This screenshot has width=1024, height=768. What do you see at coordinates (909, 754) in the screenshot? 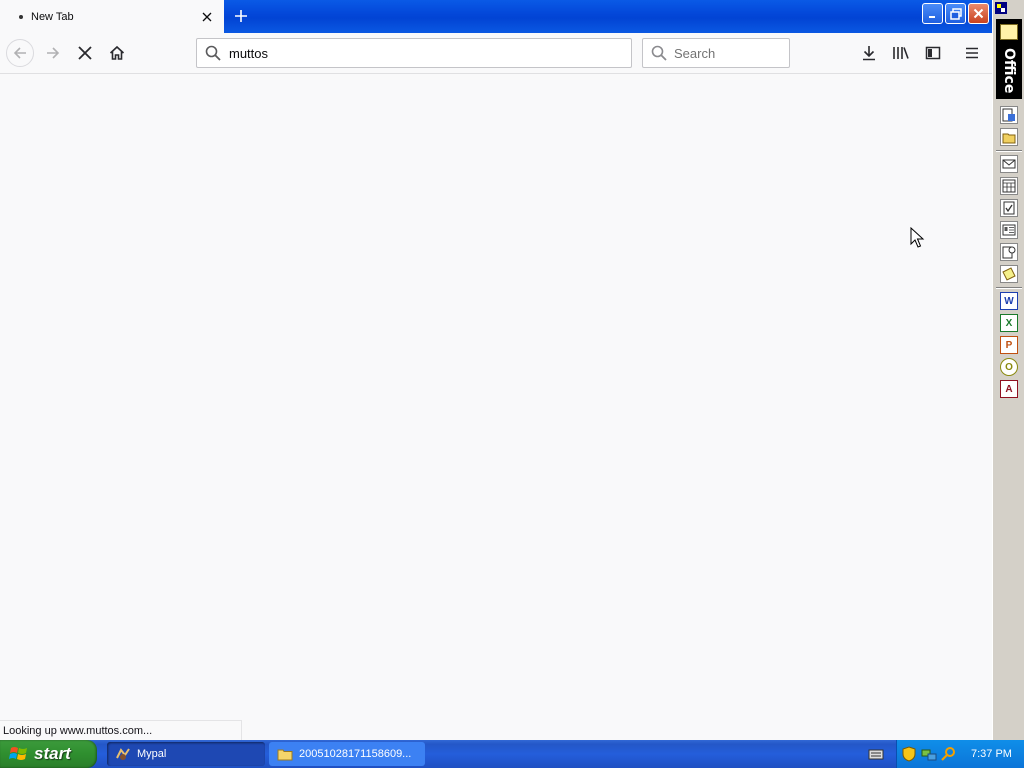
I see `security-shield-icon` at bounding box center [909, 754].